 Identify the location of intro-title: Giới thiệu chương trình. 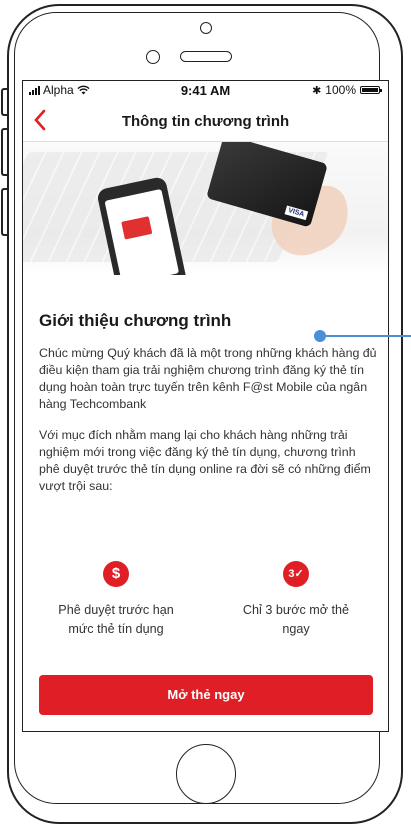
(135, 320).